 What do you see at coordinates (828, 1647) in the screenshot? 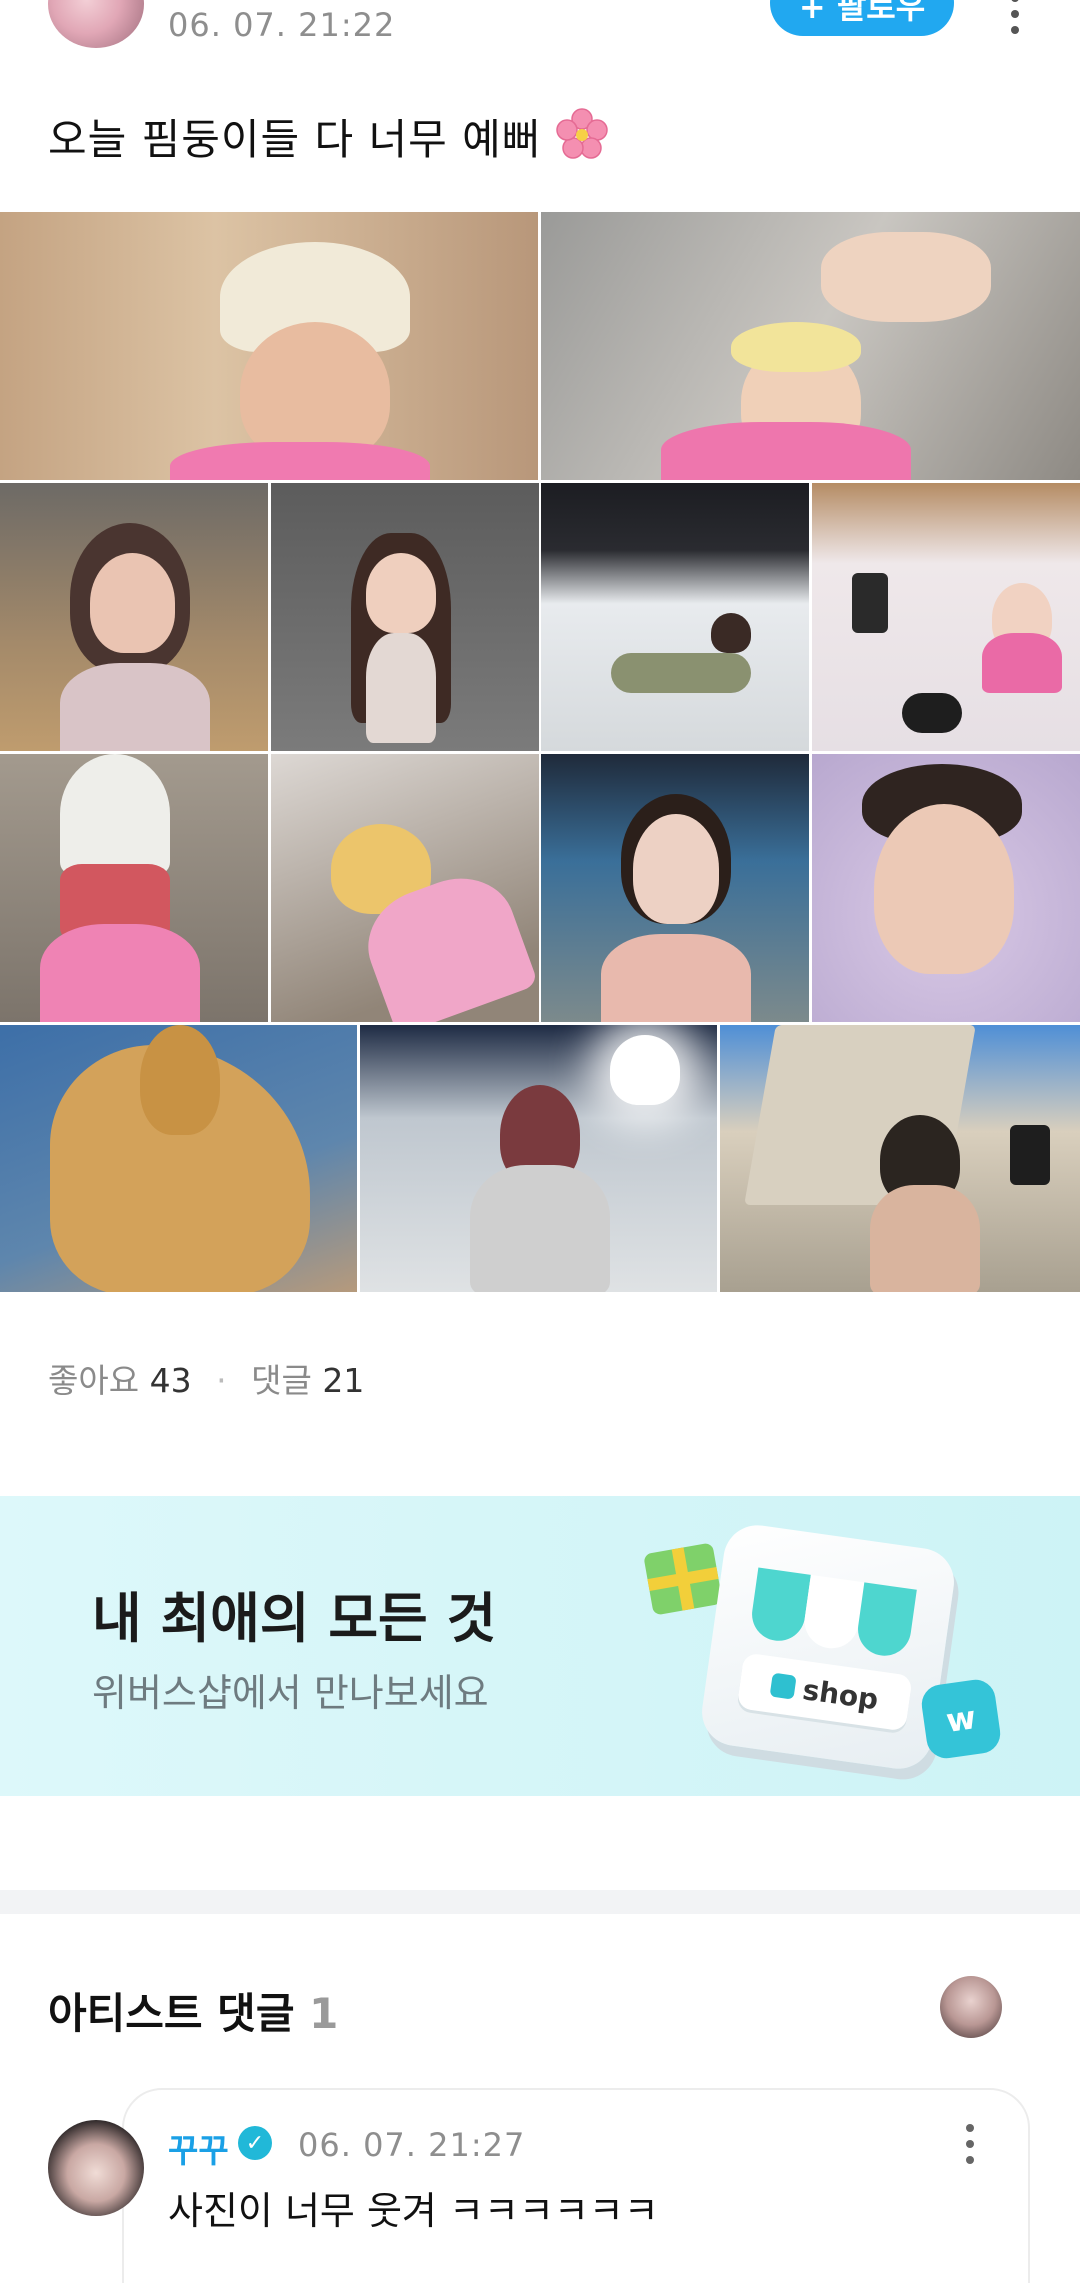
I see `shop-illustration: shop` at bounding box center [828, 1647].